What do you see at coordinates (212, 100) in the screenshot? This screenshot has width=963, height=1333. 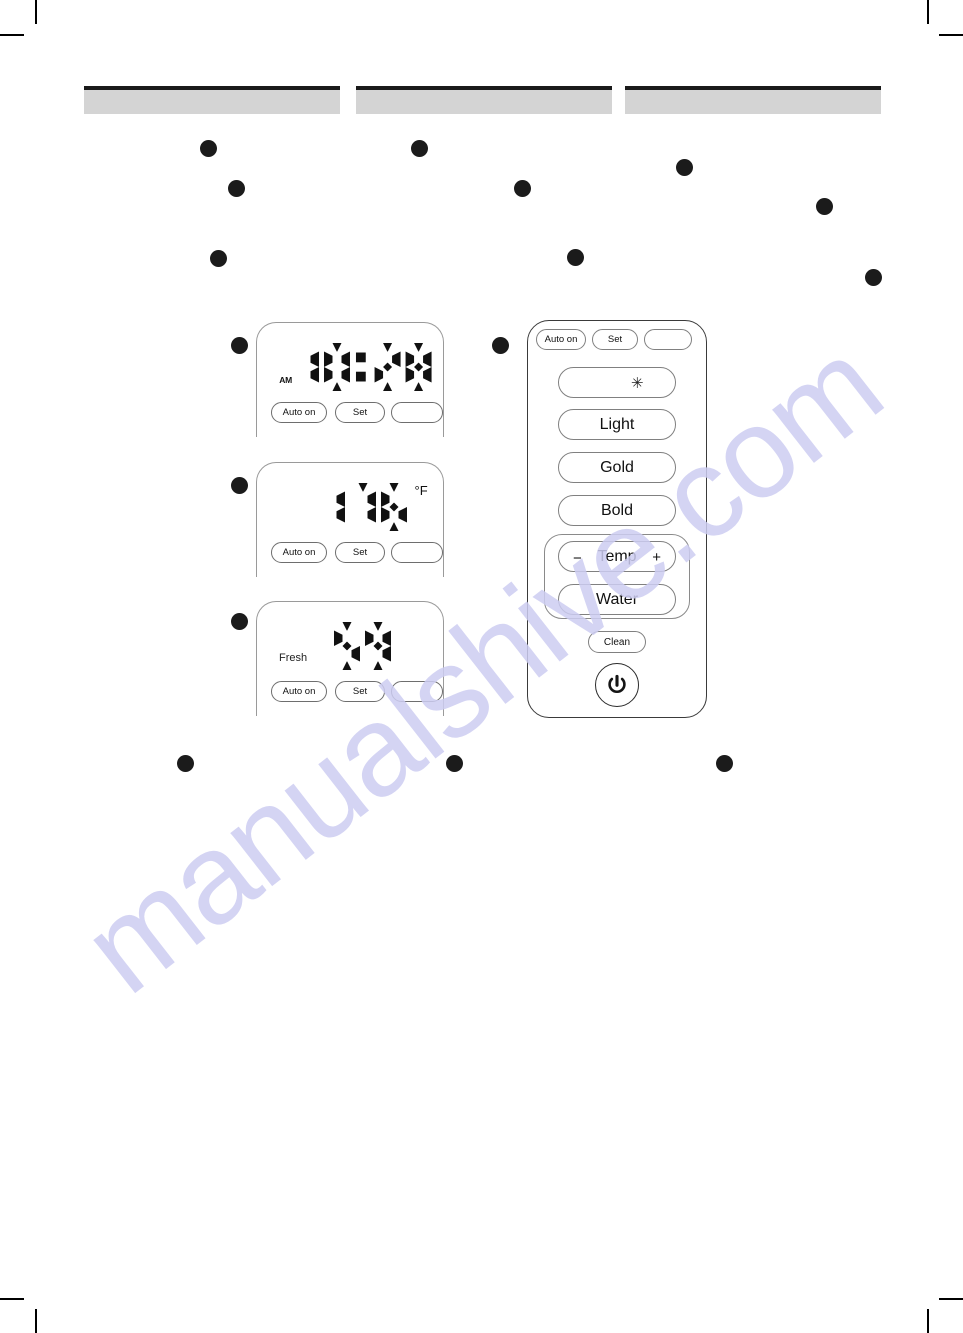 I see `section-header-left` at bounding box center [212, 100].